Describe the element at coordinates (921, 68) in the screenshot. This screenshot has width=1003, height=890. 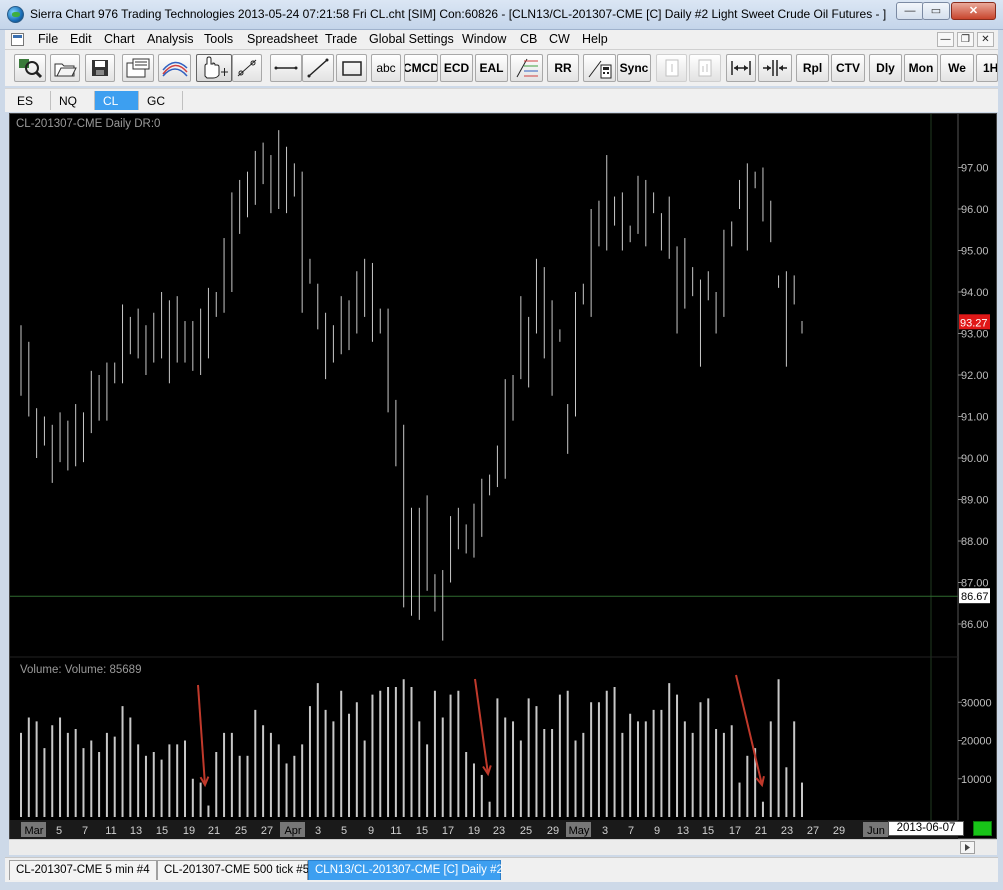
I see `monthly-button: Mon` at that location.